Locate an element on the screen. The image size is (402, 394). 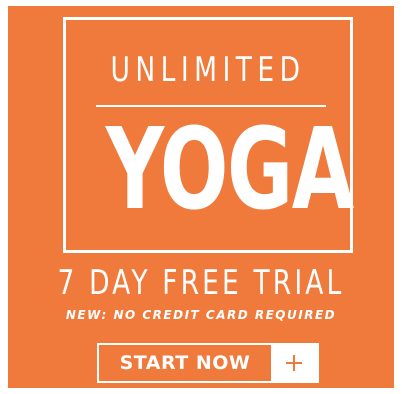
no-credit-card-note: NEW: NO CREDIT CARD REQUIRED is located at coordinates (201, 315).